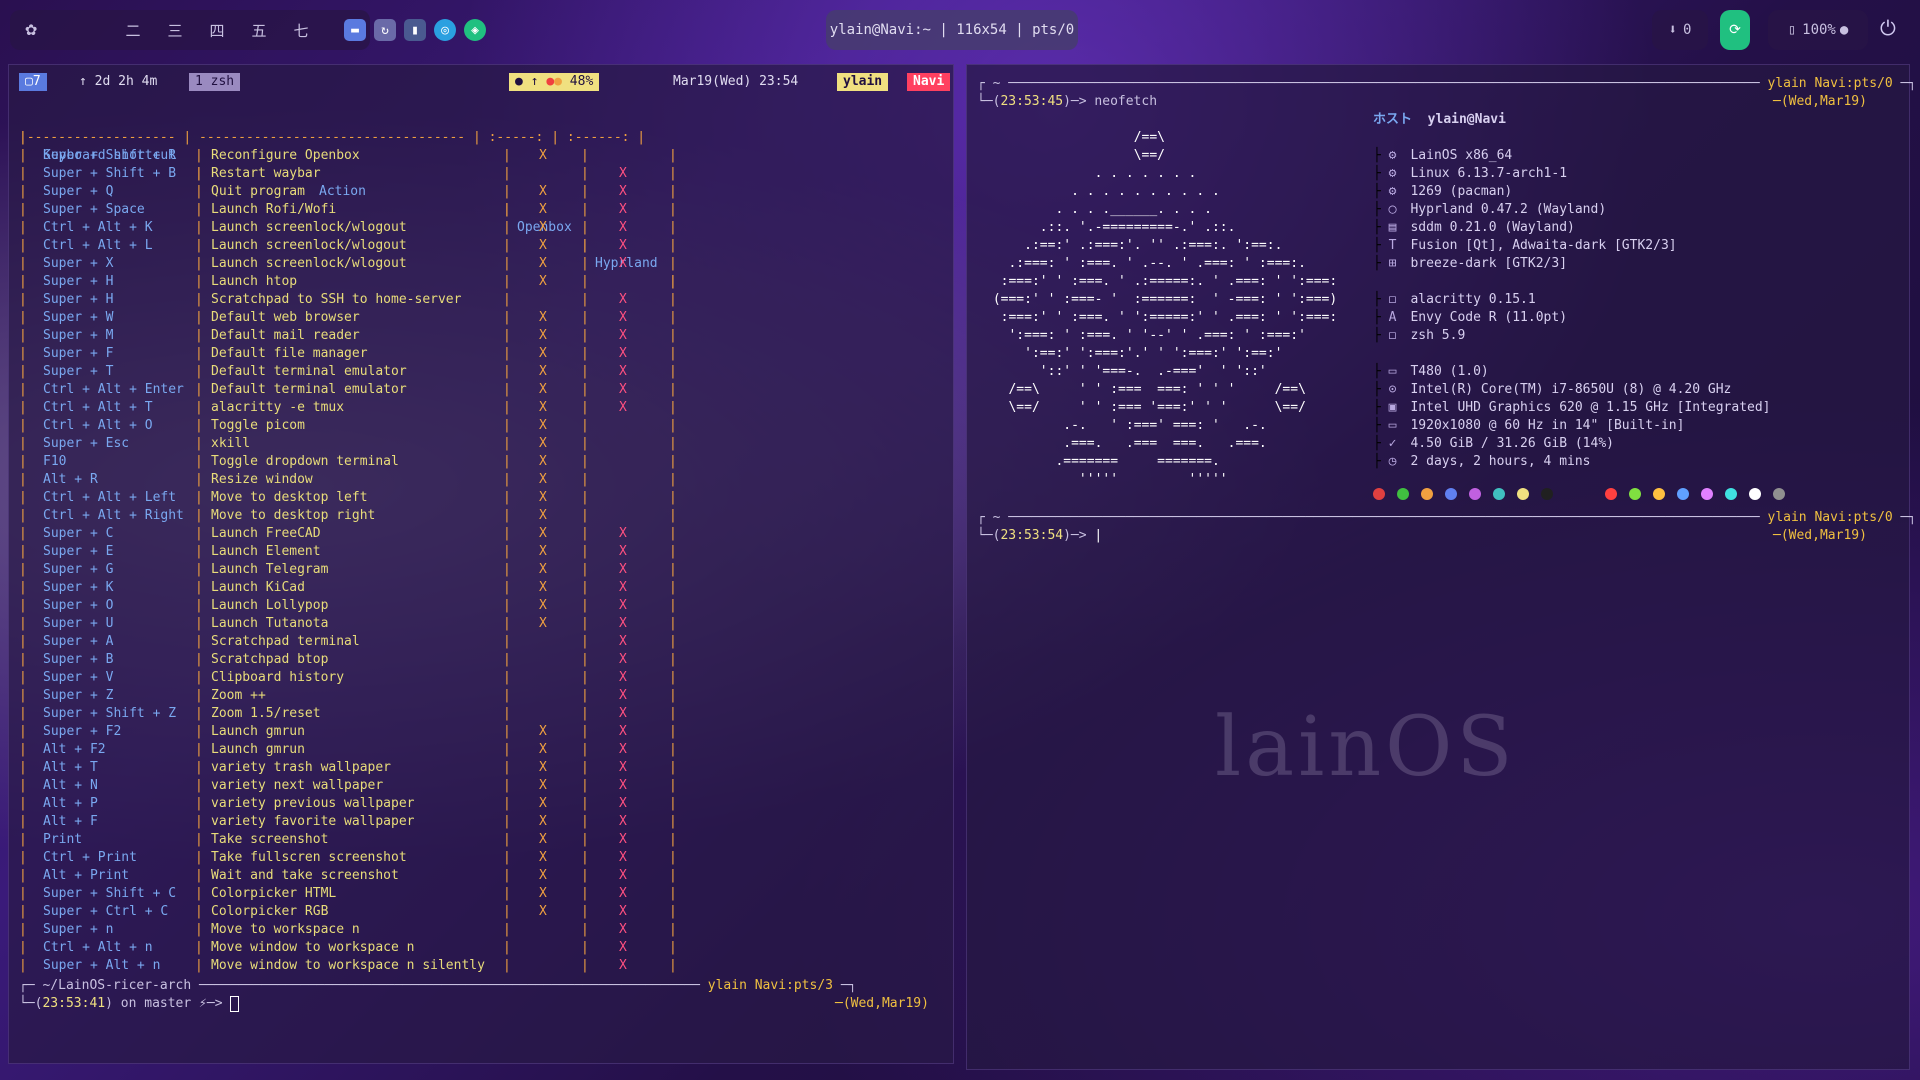  Describe the element at coordinates (349, 480) in the screenshot. I see `table-row: | Alt + R | Resize window | X | |` at that location.